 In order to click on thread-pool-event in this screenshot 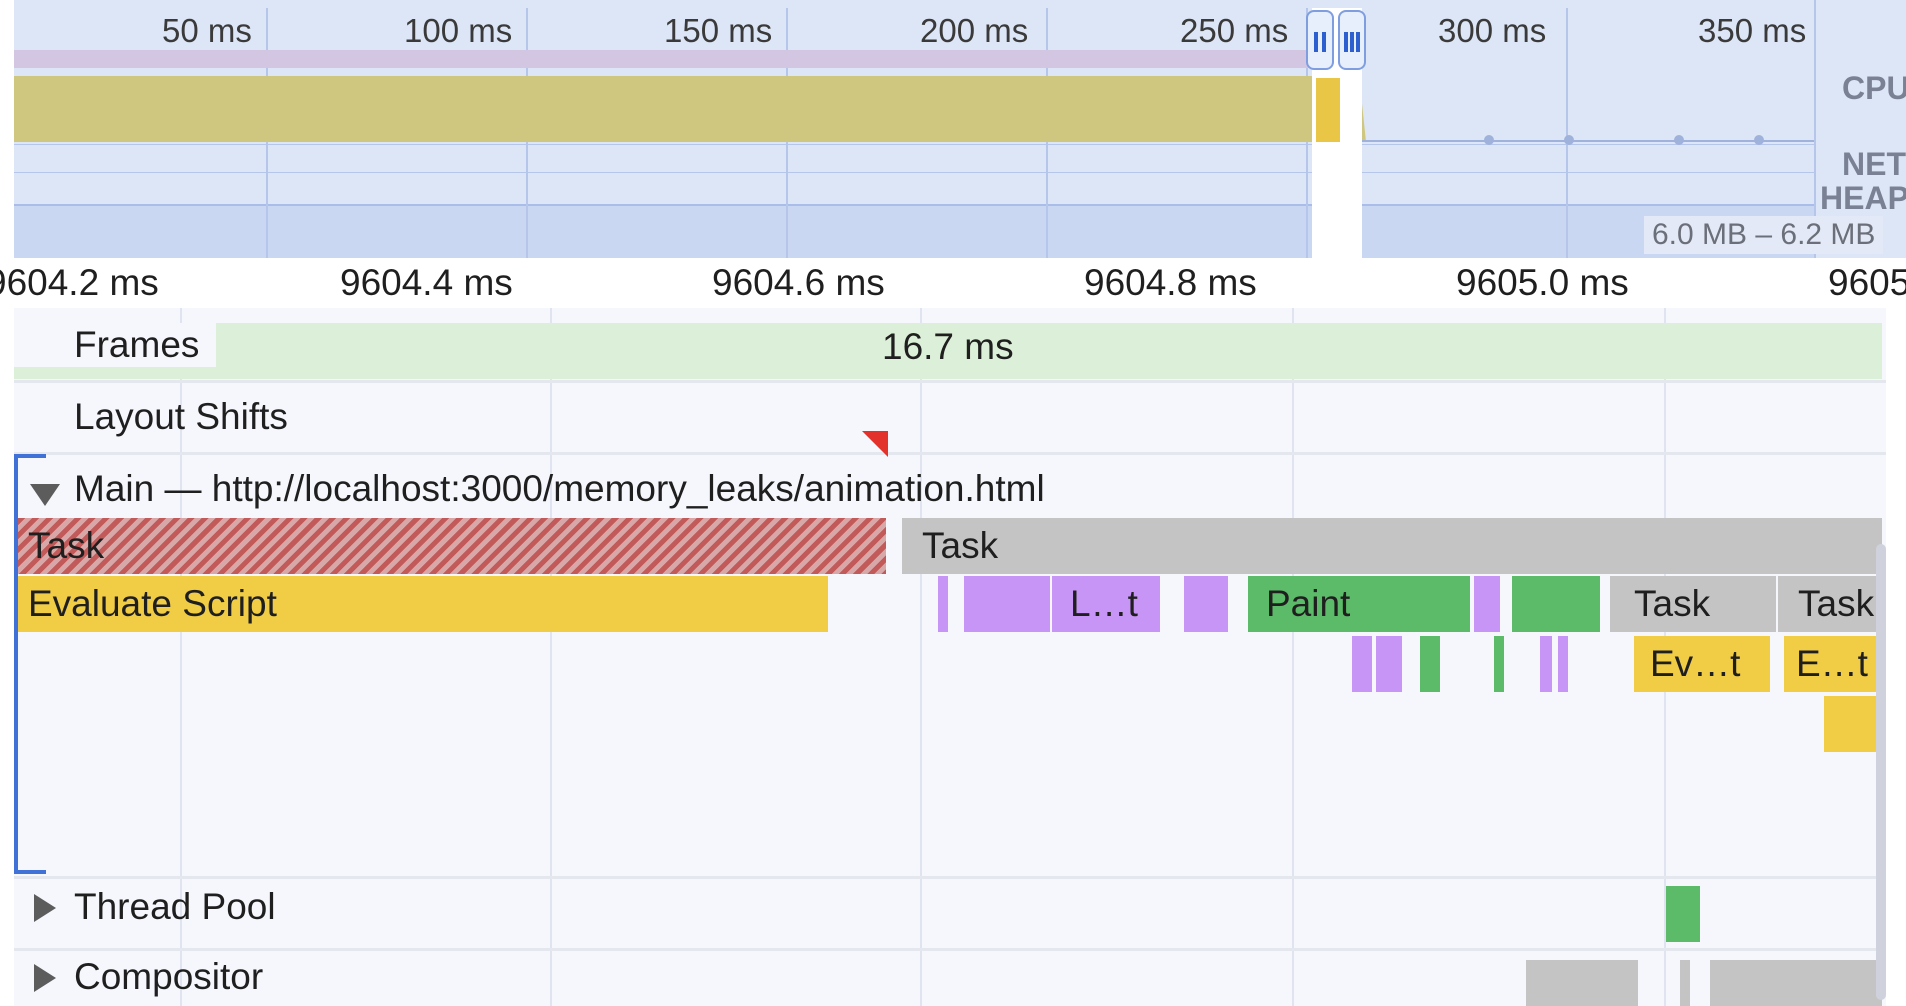, I will do `click(1683, 914)`.